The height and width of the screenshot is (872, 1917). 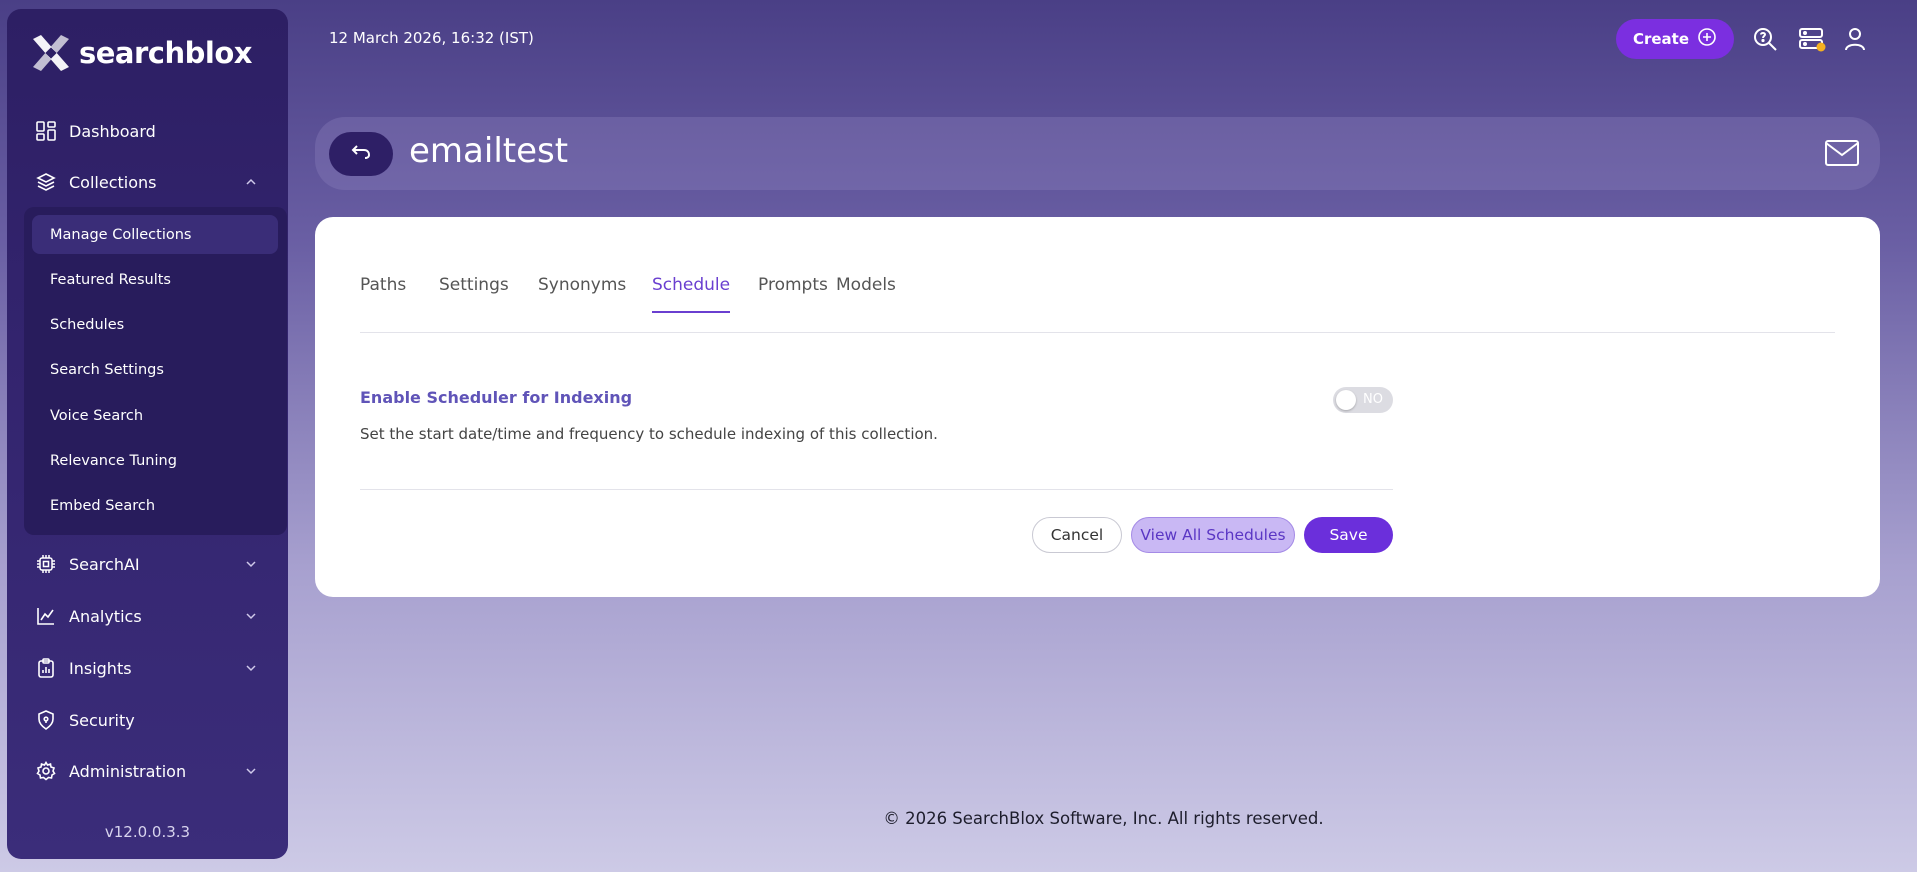 What do you see at coordinates (128, 771) in the screenshot?
I see `sidebar-item-label: Administration` at bounding box center [128, 771].